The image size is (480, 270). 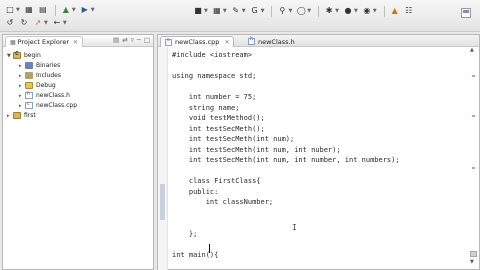 I want to click on new-class-icon: ■, so click(x=198, y=11).